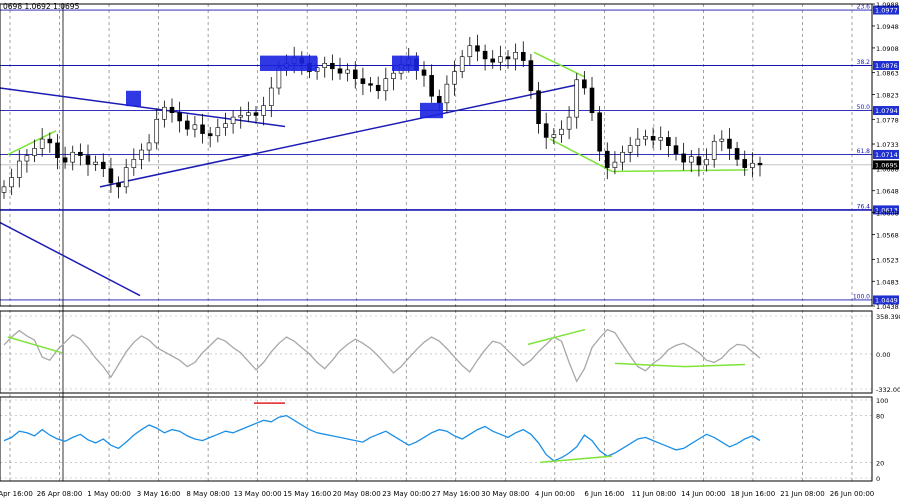  I want to click on price-tick-label: 1.0733, so click(887, 145).